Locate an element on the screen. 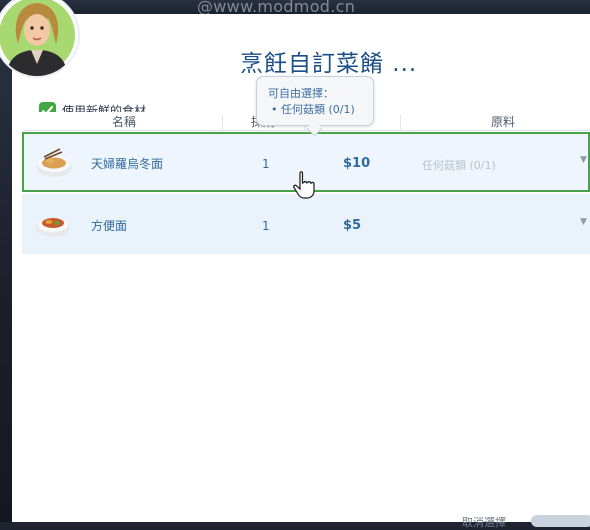 The width and height of the screenshot is (590, 530). background-left is located at coordinates (6, 261).